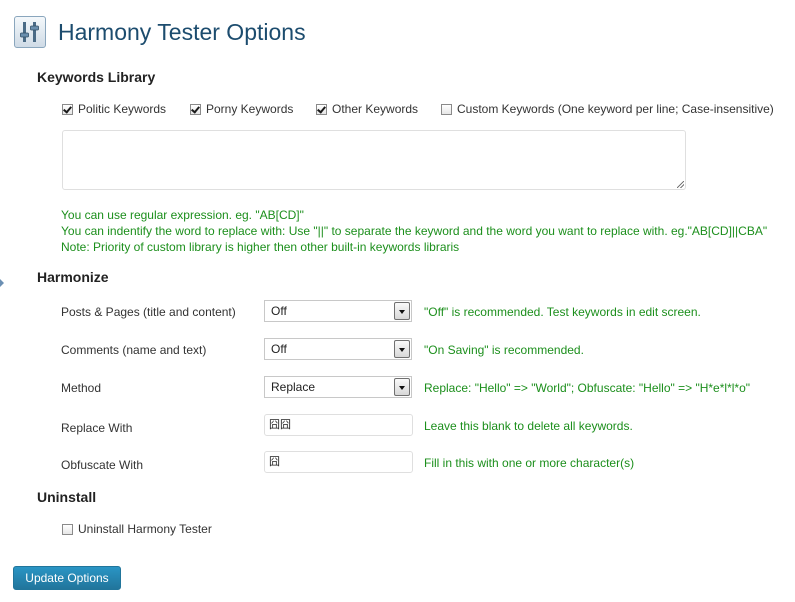  I want to click on textarea-resize-grip, so click(680, 184).